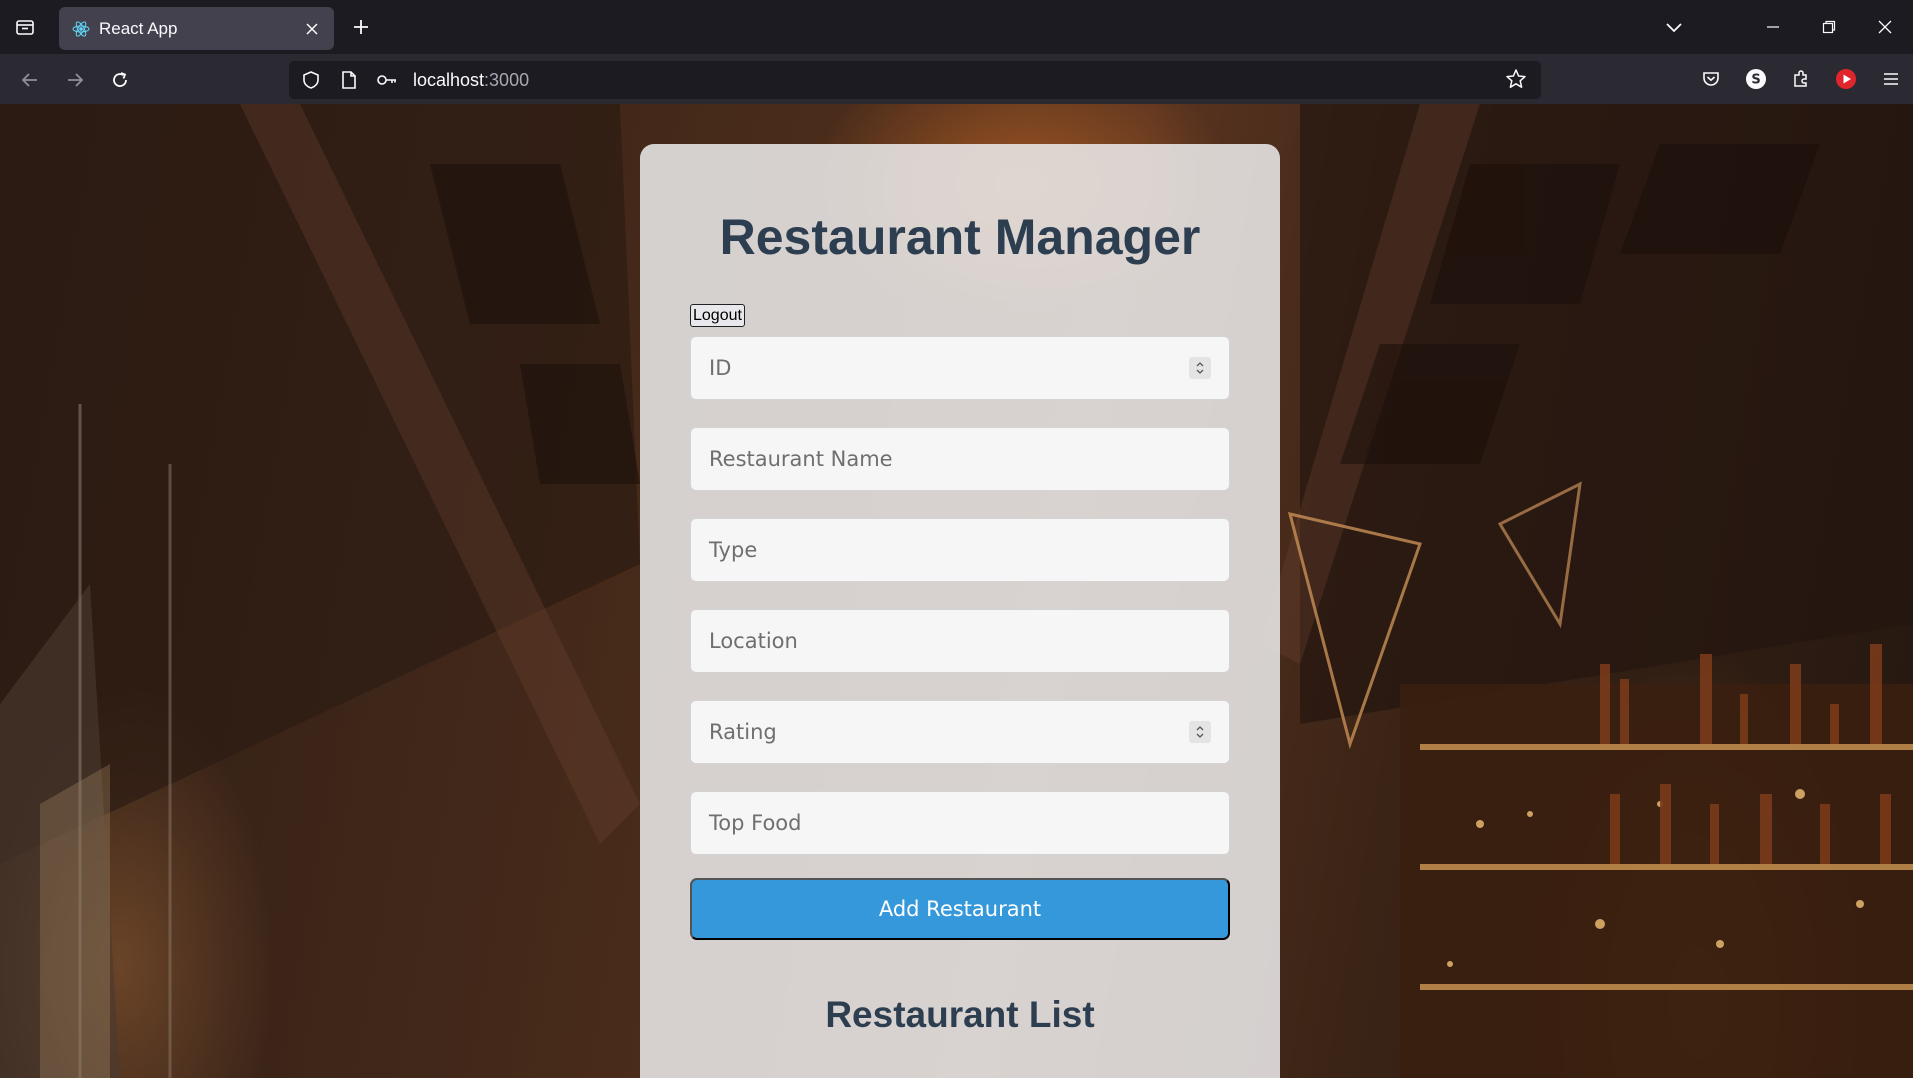  I want to click on add-restaurant-button: Add Restaurant, so click(960, 909).